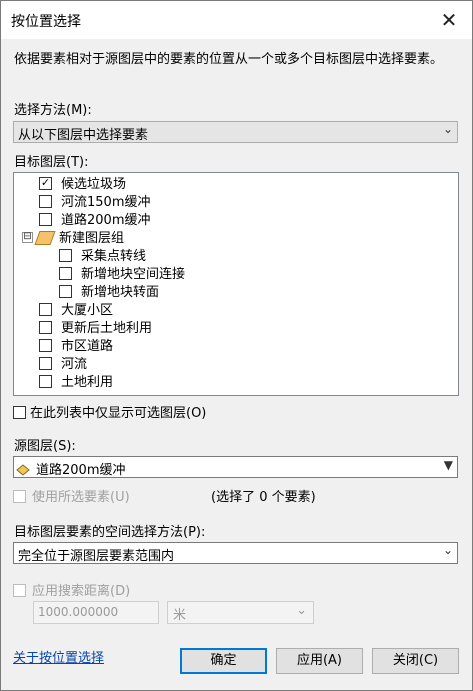  I want to click on search-distance-label: 应用搜索距离(D), so click(81, 591).